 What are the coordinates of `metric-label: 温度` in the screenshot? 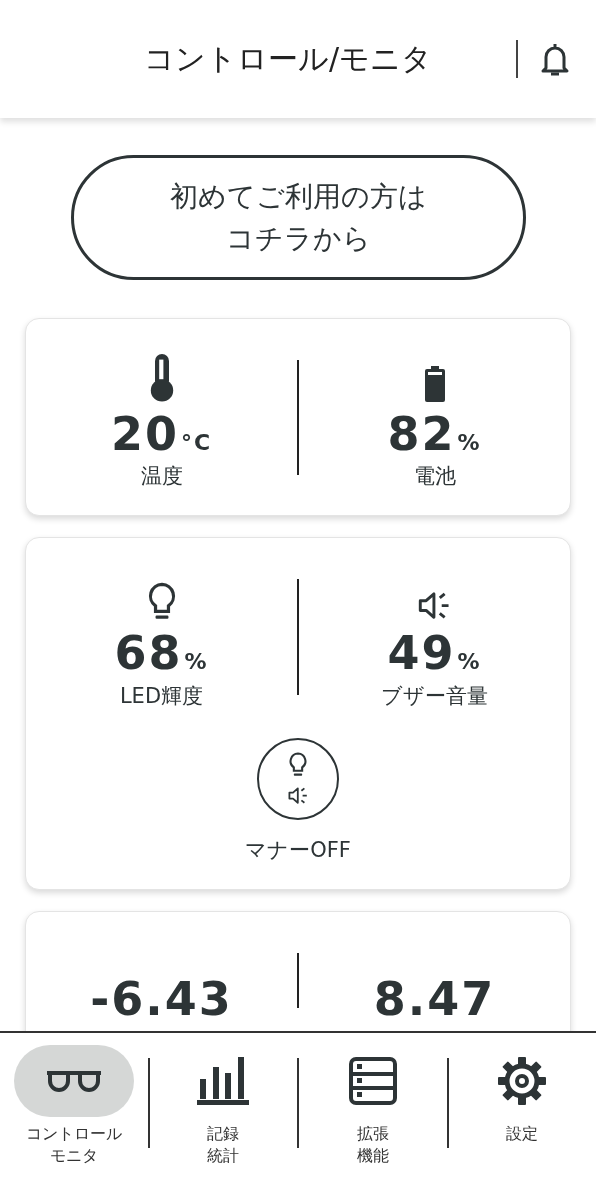 It's located at (161, 477).